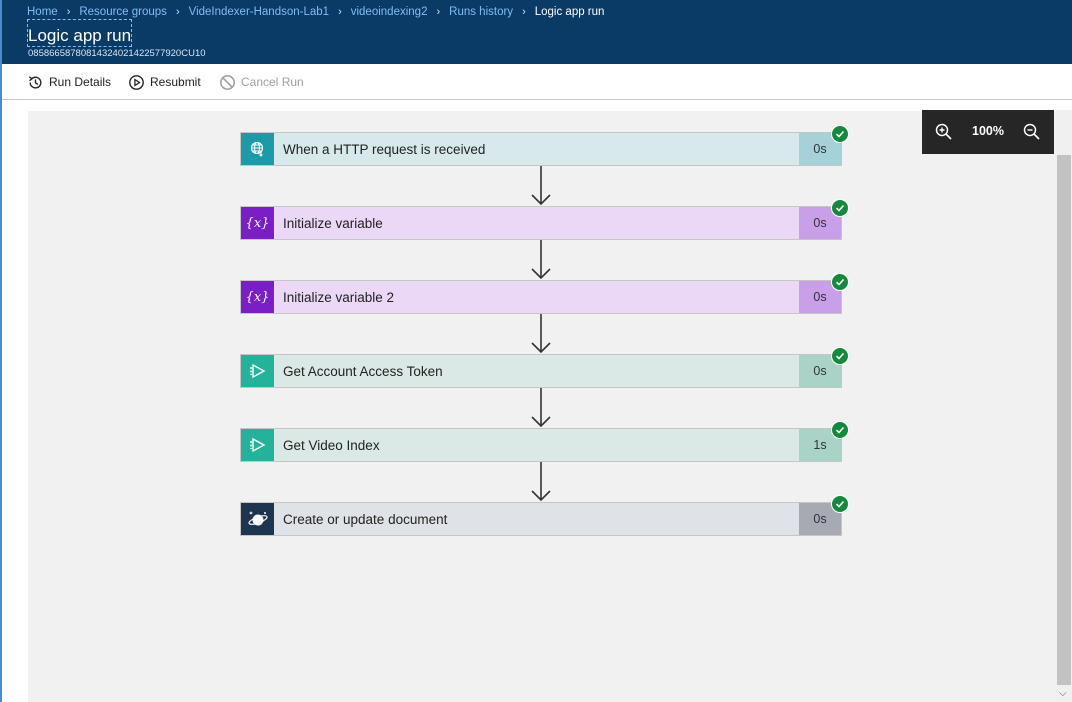 The width and height of the screenshot is (1072, 702). What do you see at coordinates (541, 371) in the screenshot?
I see `step-card: Get Account Access Token 0s` at bounding box center [541, 371].